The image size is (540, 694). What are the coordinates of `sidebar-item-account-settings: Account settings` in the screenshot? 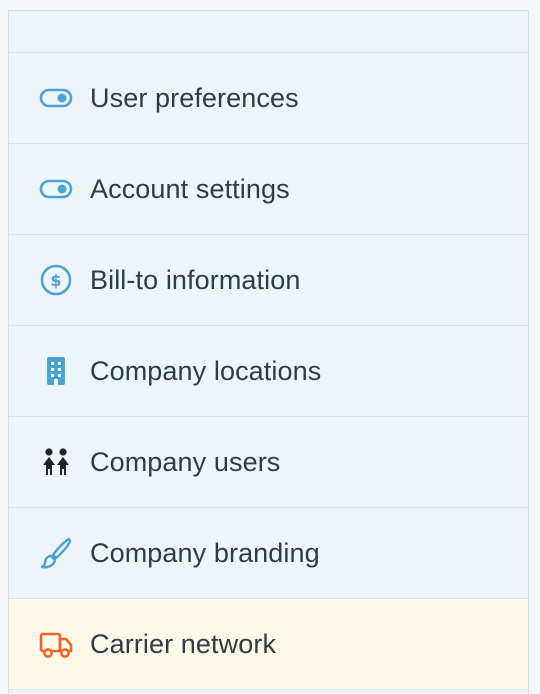 It's located at (268, 189).